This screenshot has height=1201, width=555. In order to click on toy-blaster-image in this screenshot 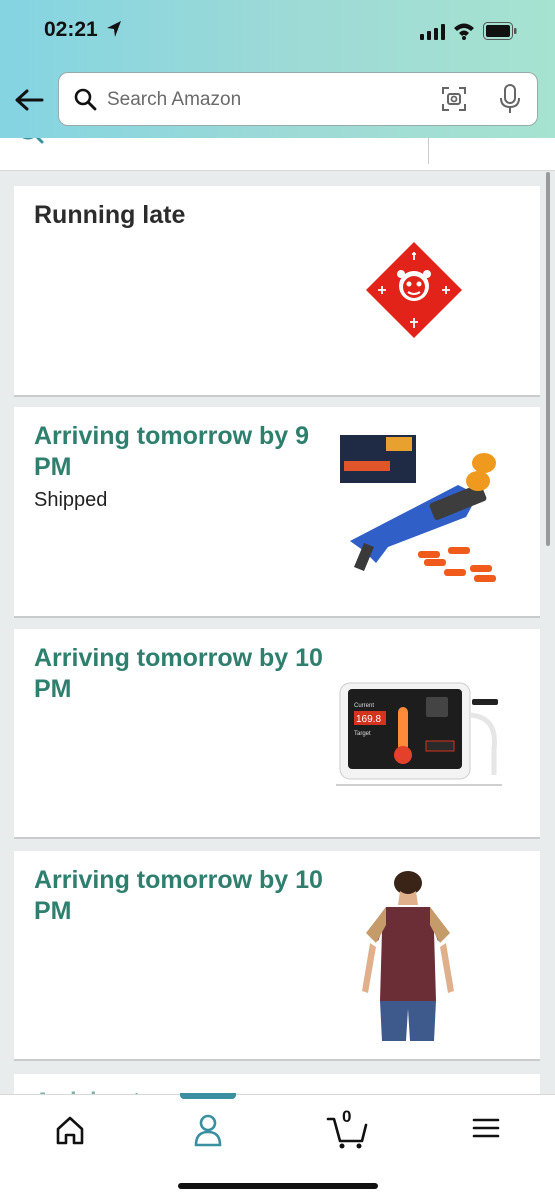, I will do `click(418, 508)`.